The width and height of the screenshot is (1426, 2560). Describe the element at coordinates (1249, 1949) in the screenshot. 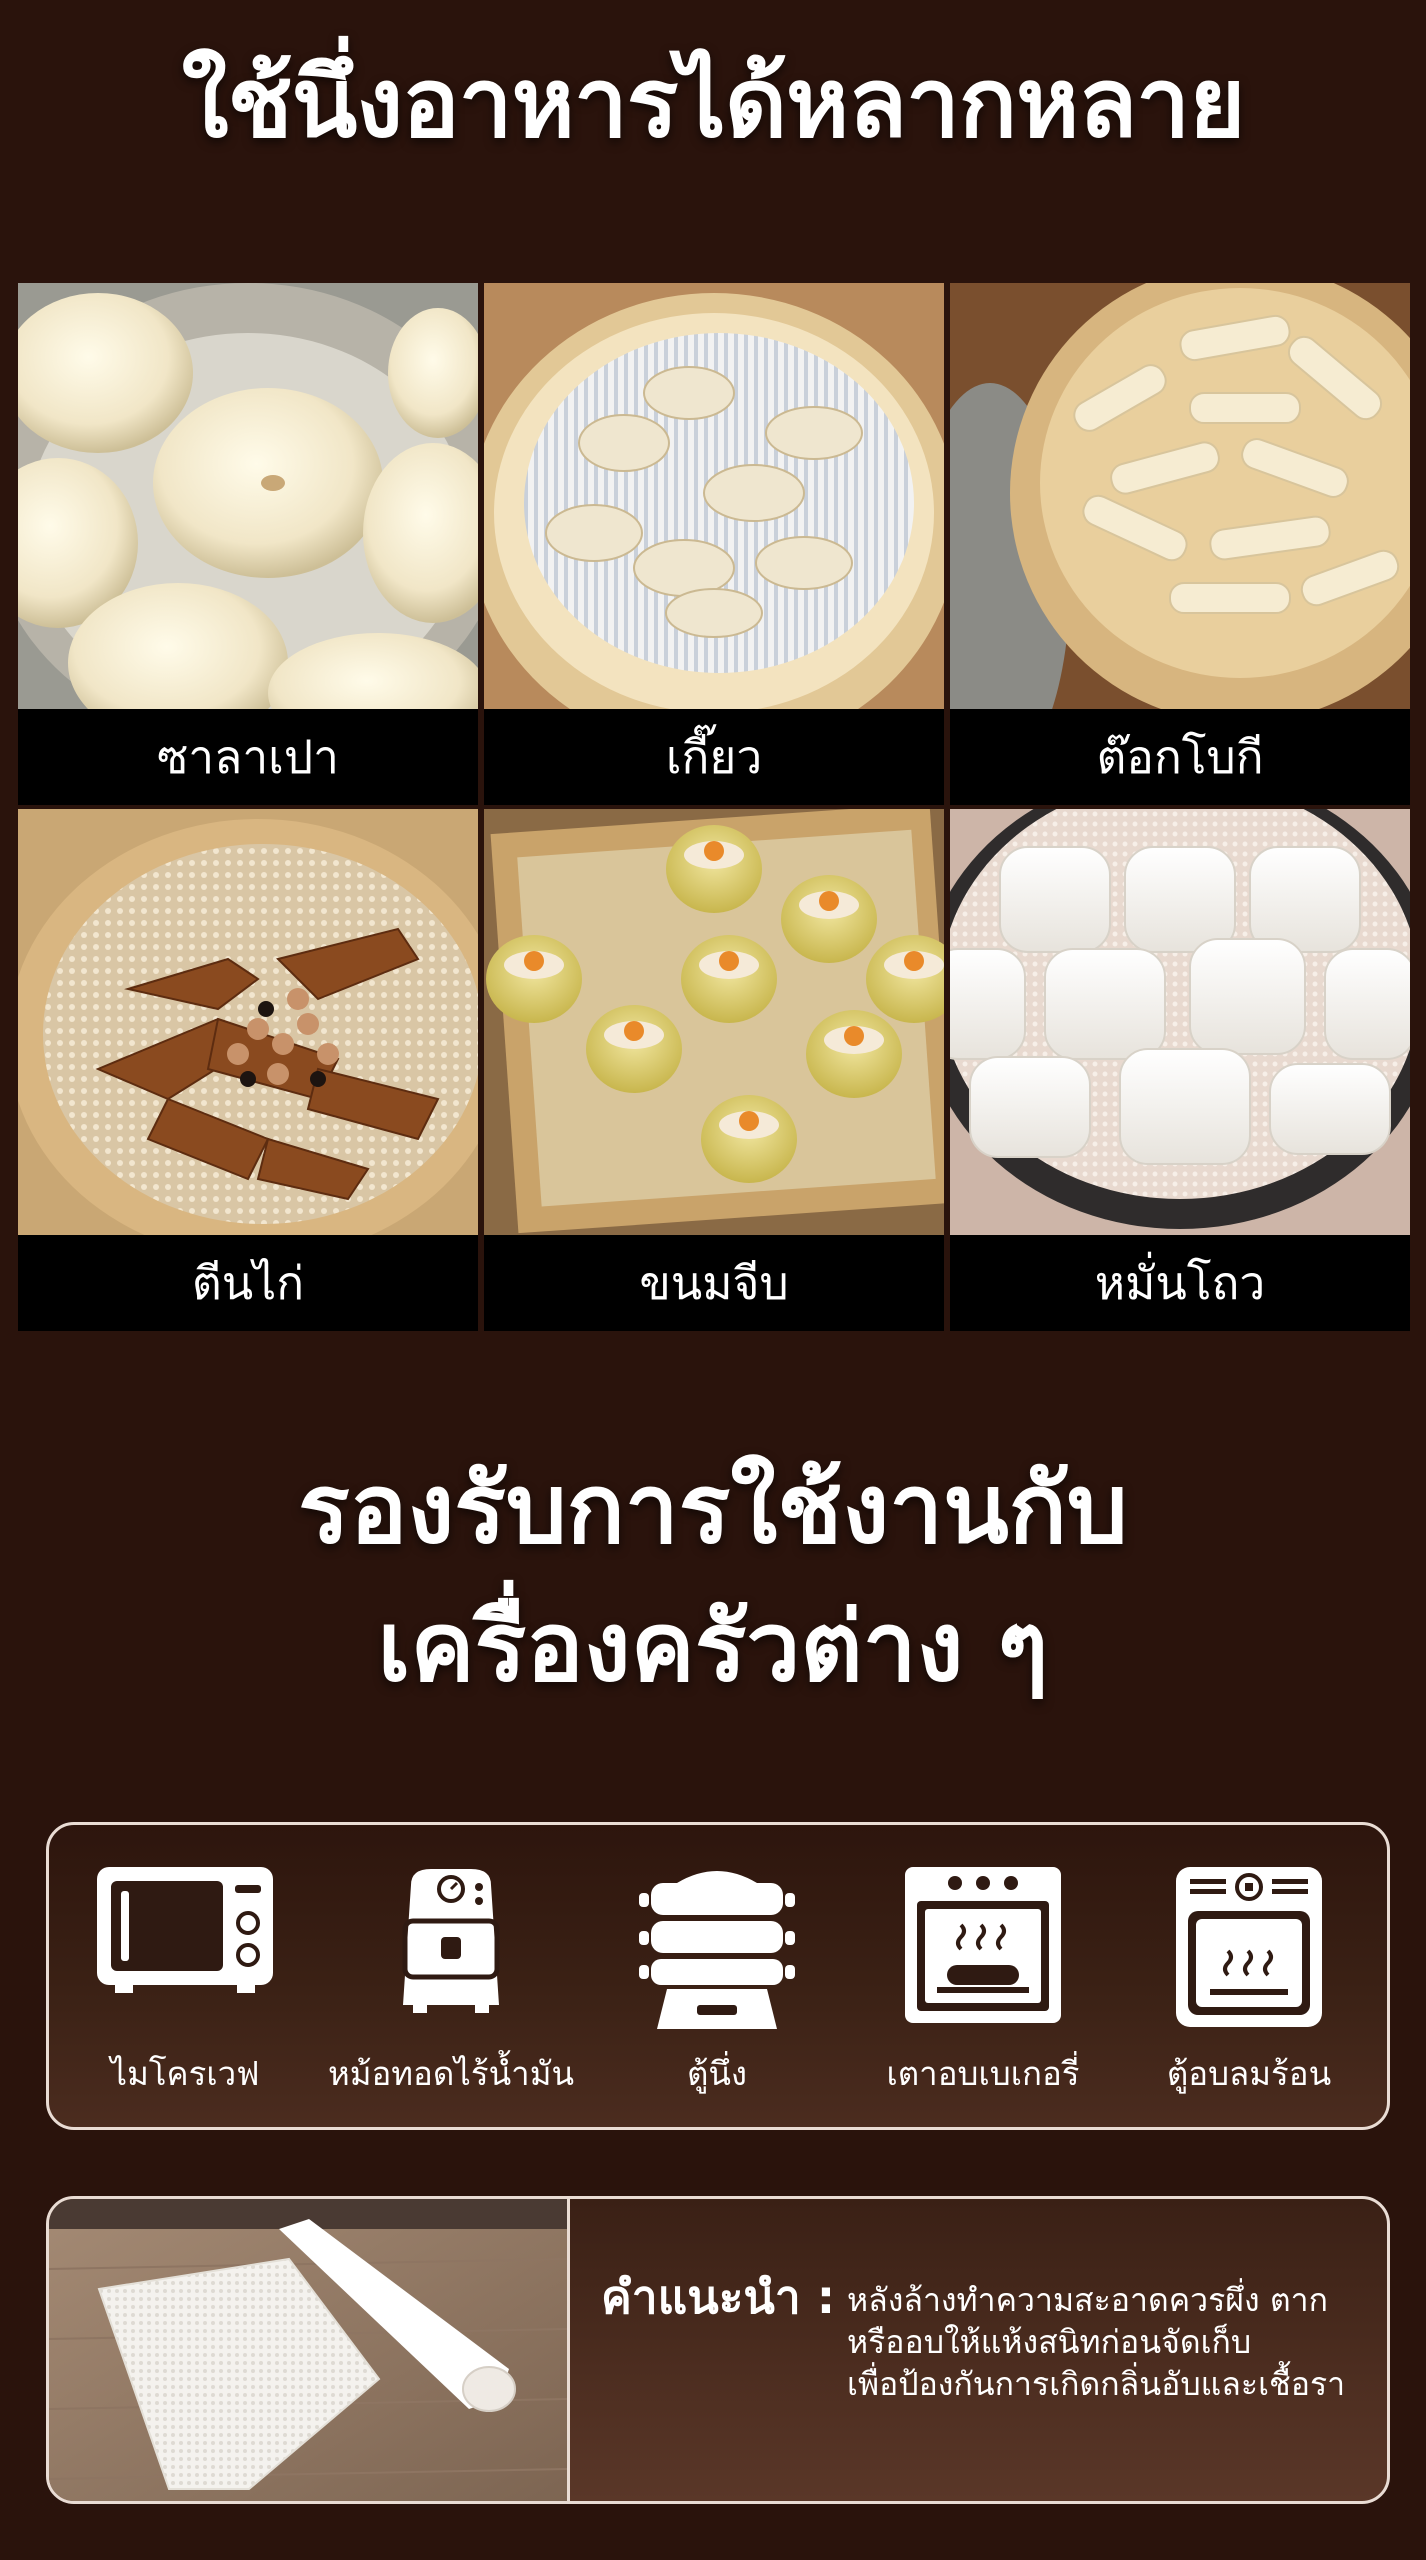

I see `convection-oven-icon` at that location.